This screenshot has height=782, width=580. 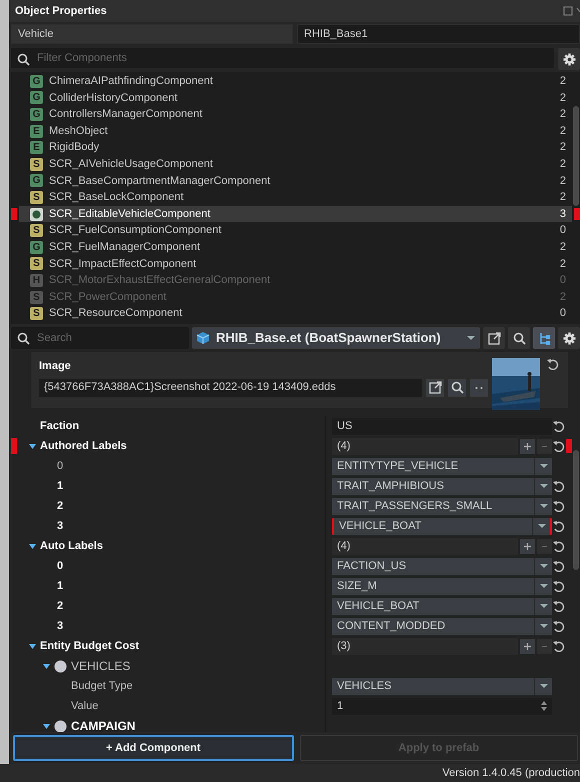 What do you see at coordinates (131, 82) in the screenshot?
I see `component-name: ChimeraAIPathfindingComponent` at bounding box center [131, 82].